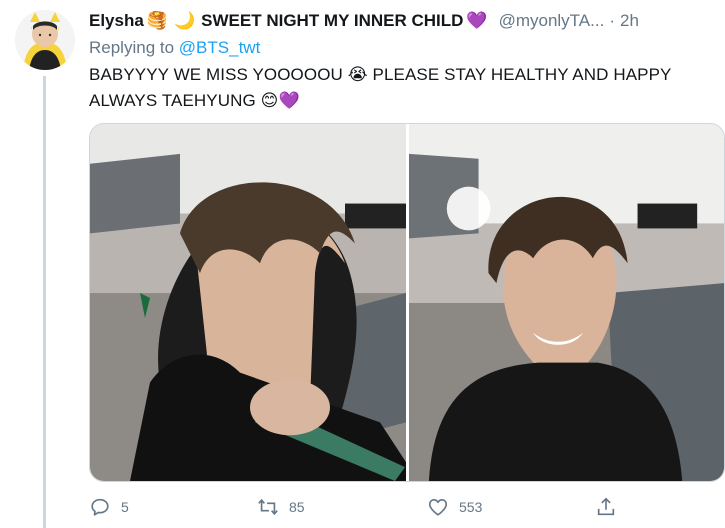  I want to click on avatar, so click(45, 40).